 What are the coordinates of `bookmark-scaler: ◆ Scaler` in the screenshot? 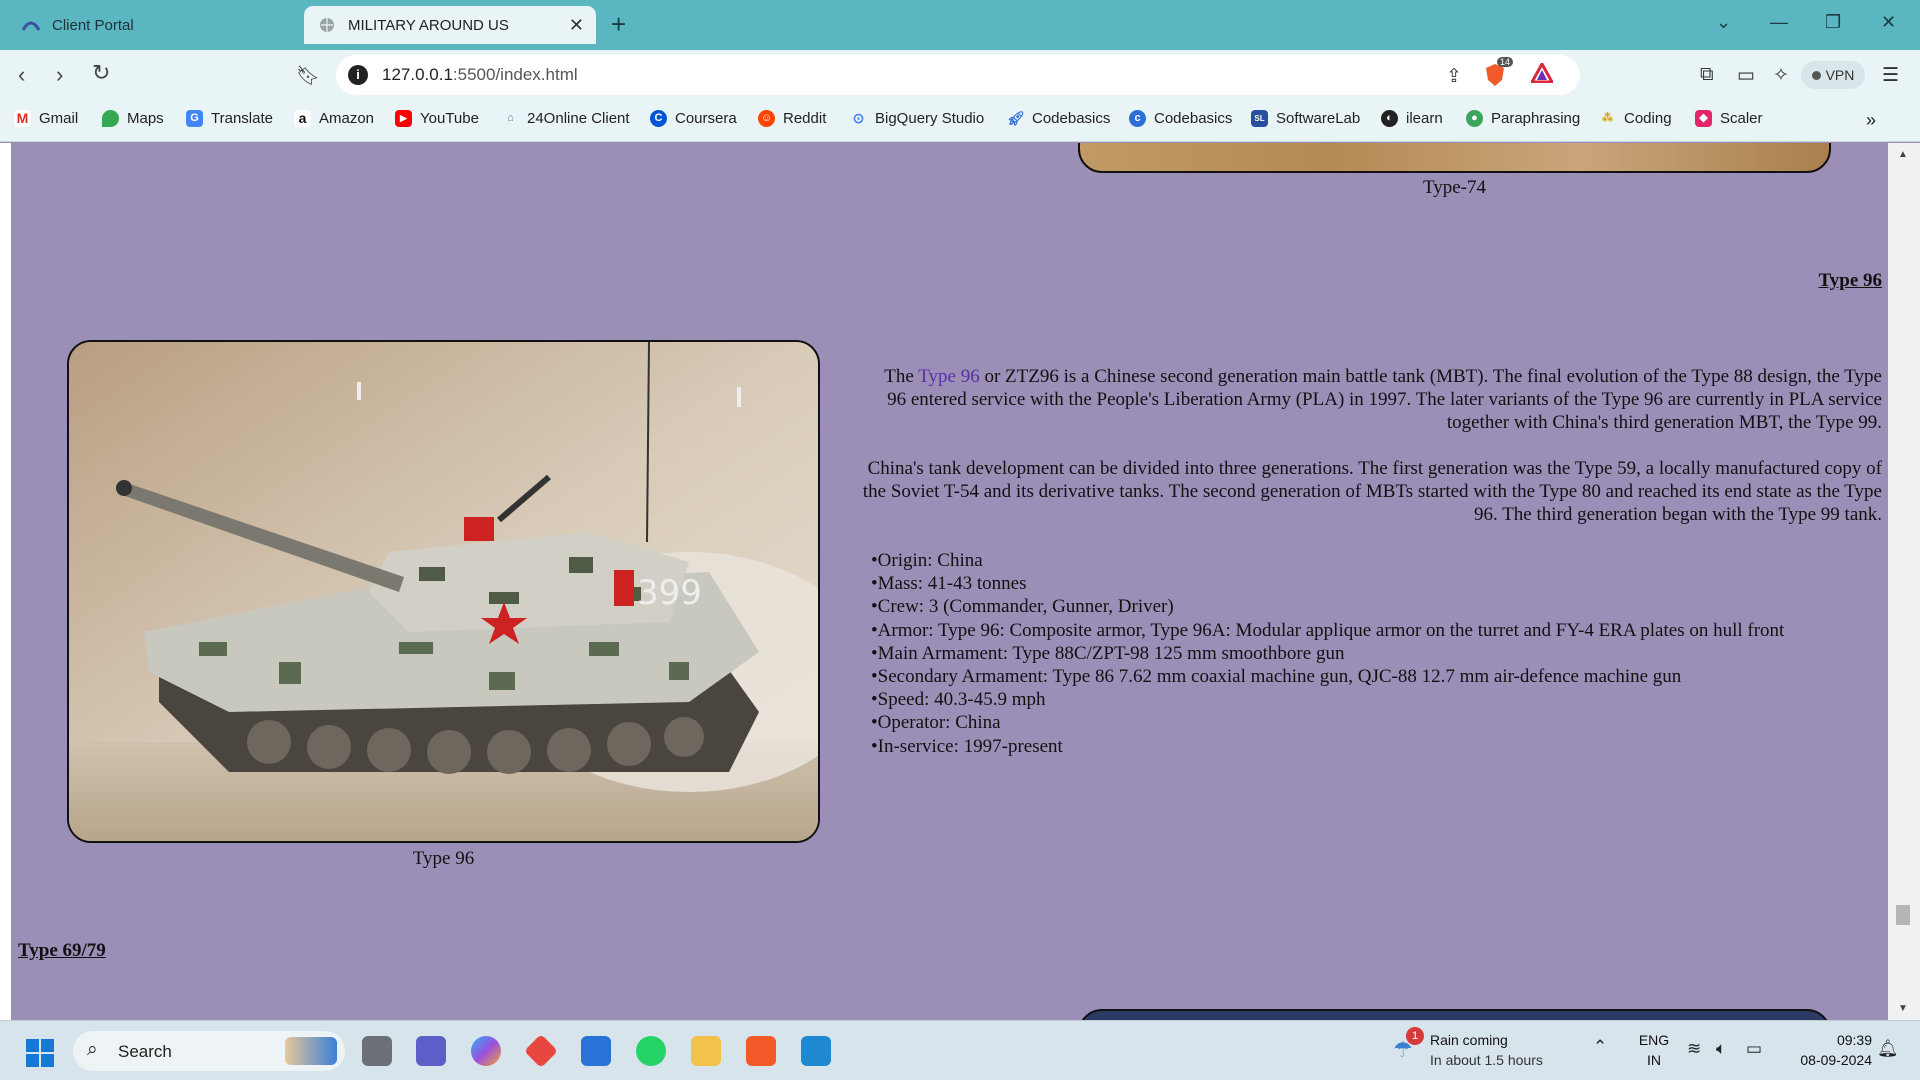 It's located at (1729, 118).